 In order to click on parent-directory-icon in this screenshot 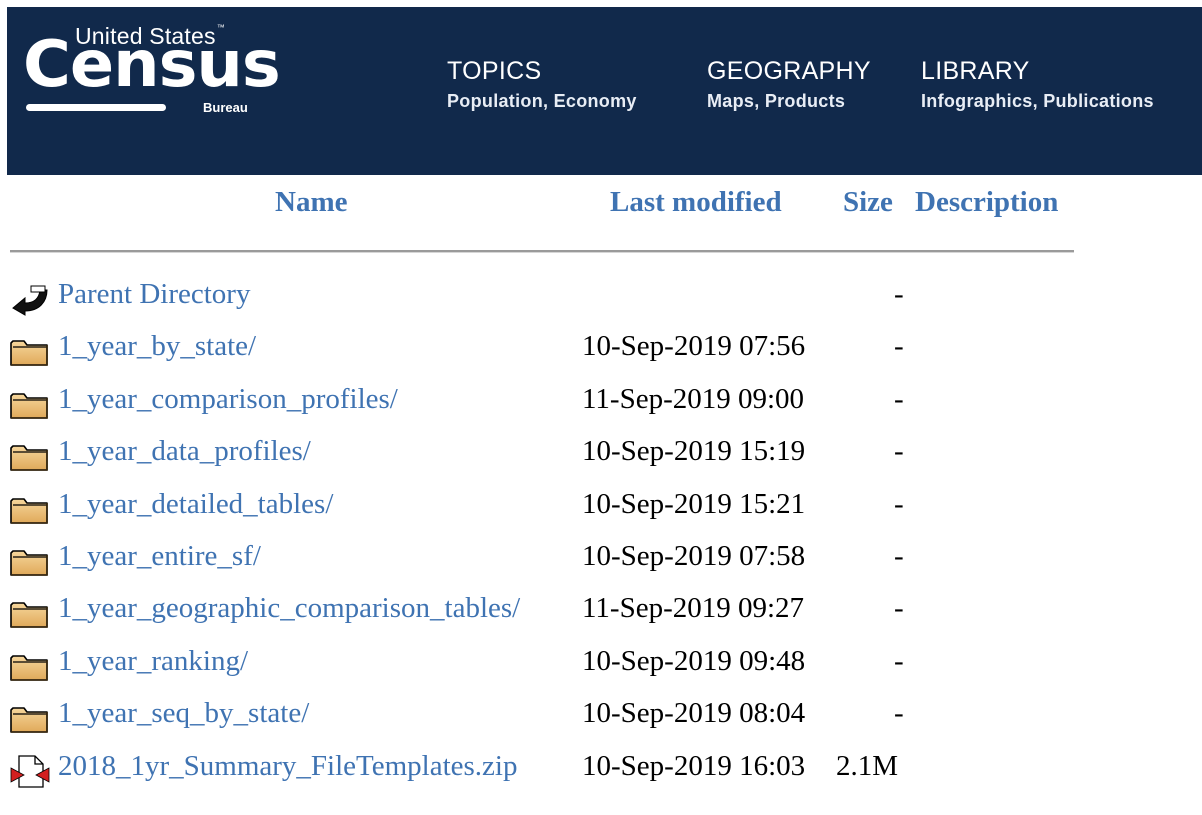, I will do `click(30, 299)`.